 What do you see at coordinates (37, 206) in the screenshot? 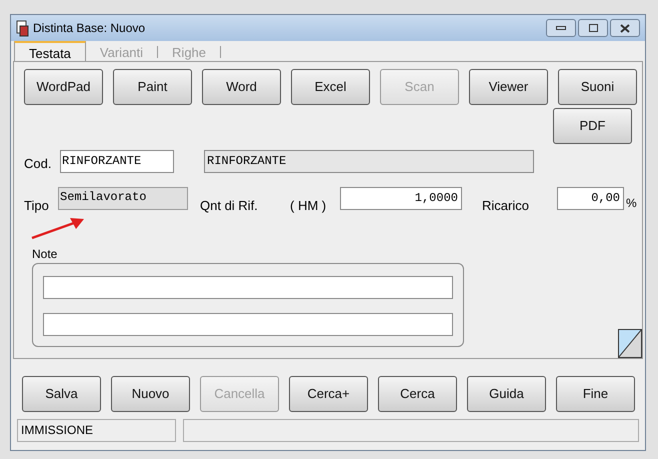
I see `field-label: Tipo` at bounding box center [37, 206].